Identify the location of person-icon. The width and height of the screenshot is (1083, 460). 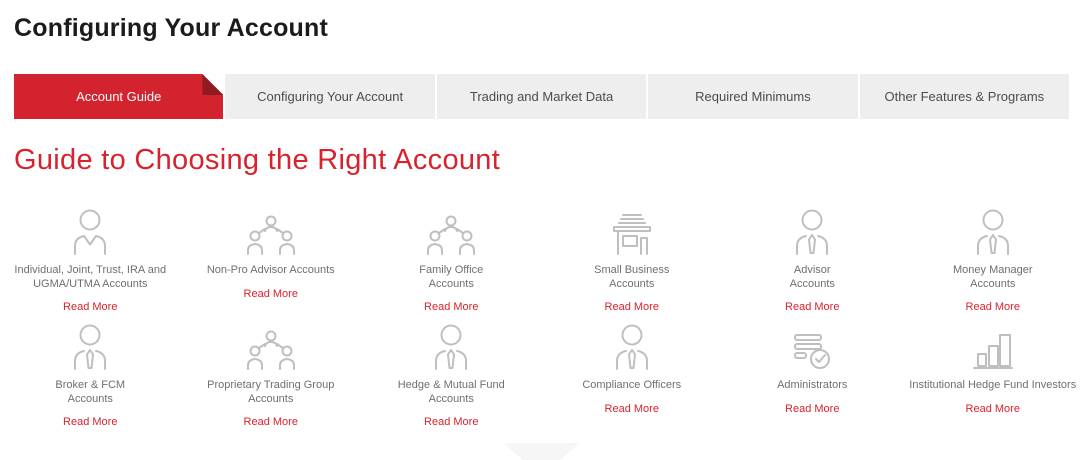
(90, 230).